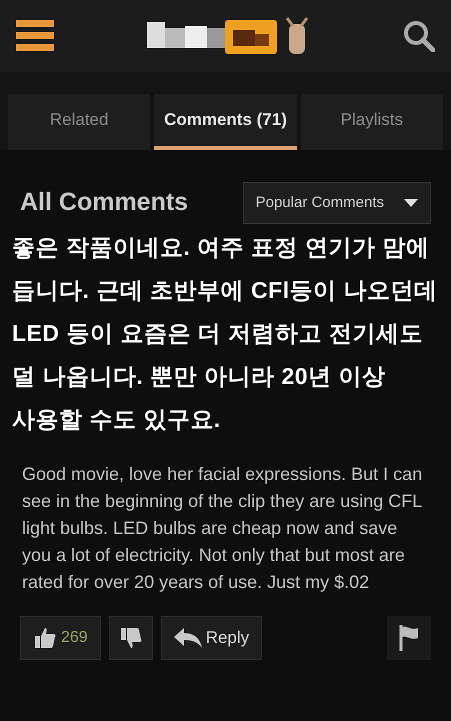 This screenshot has height=721, width=451. Describe the element at coordinates (188, 638) in the screenshot. I see `reply-arrow-icon` at that location.